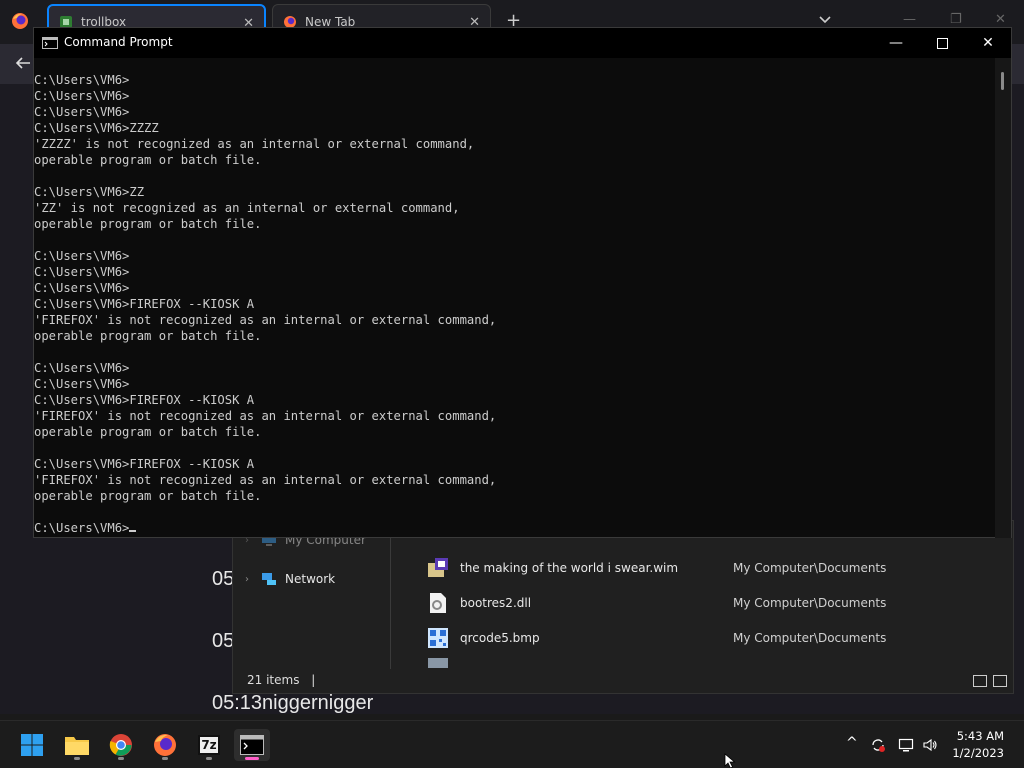 This screenshot has height=768, width=1024. I want to click on folder-icon, so click(77, 746).